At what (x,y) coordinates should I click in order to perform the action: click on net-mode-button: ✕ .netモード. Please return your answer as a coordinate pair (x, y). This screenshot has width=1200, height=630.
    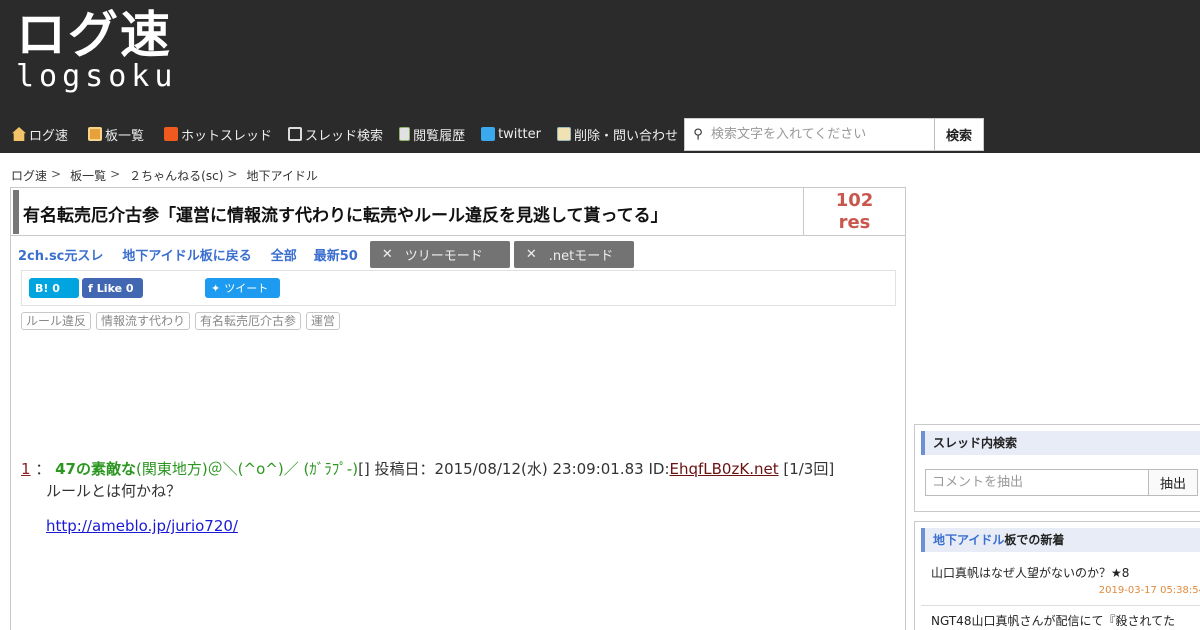
    Looking at the image, I should click on (573, 254).